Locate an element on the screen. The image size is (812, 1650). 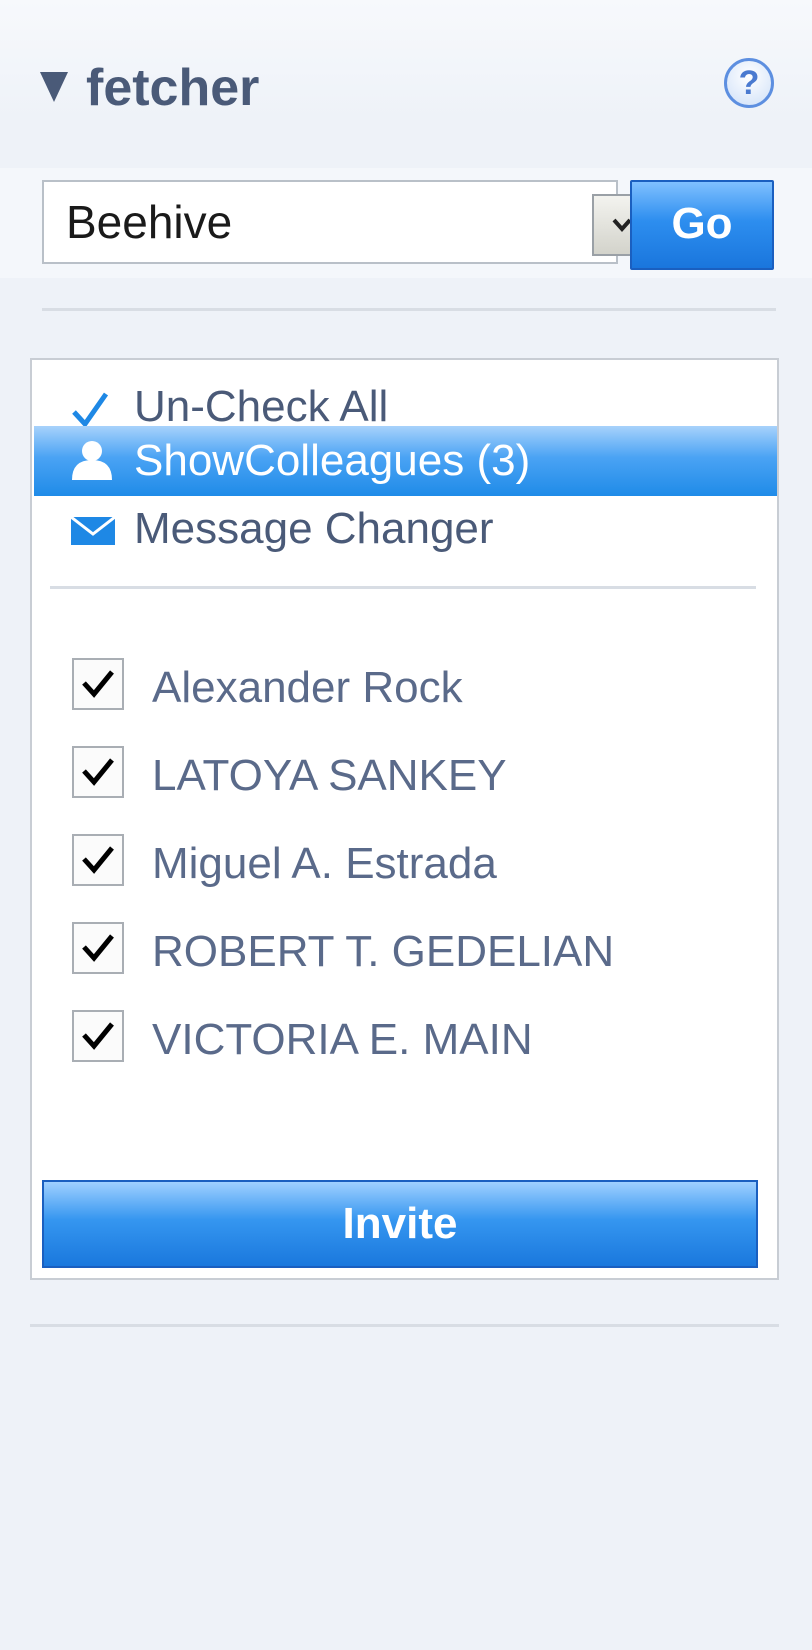
source-select: Beehive is located at coordinates (346, 222).